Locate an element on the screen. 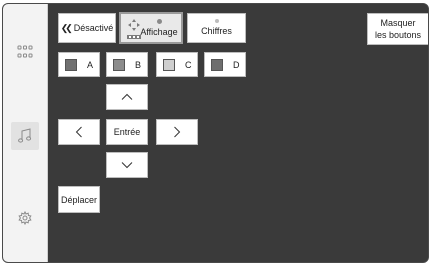 This screenshot has width=431, height=265. music-note-icon is located at coordinates (25, 136).